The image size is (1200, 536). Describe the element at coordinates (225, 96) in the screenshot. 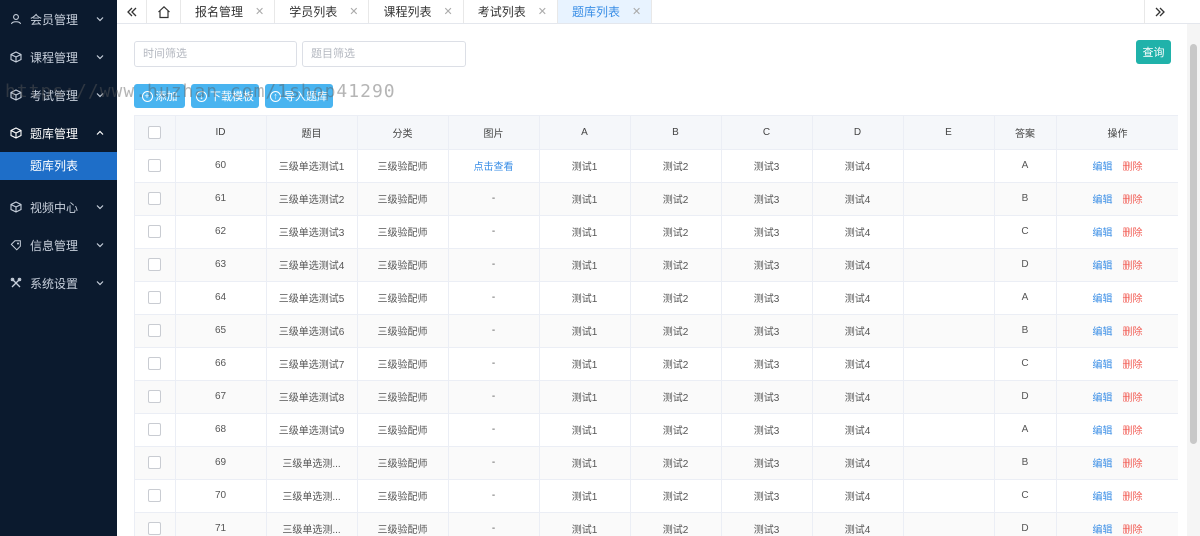

I see `download-template-button: ↓ 下载模板` at that location.